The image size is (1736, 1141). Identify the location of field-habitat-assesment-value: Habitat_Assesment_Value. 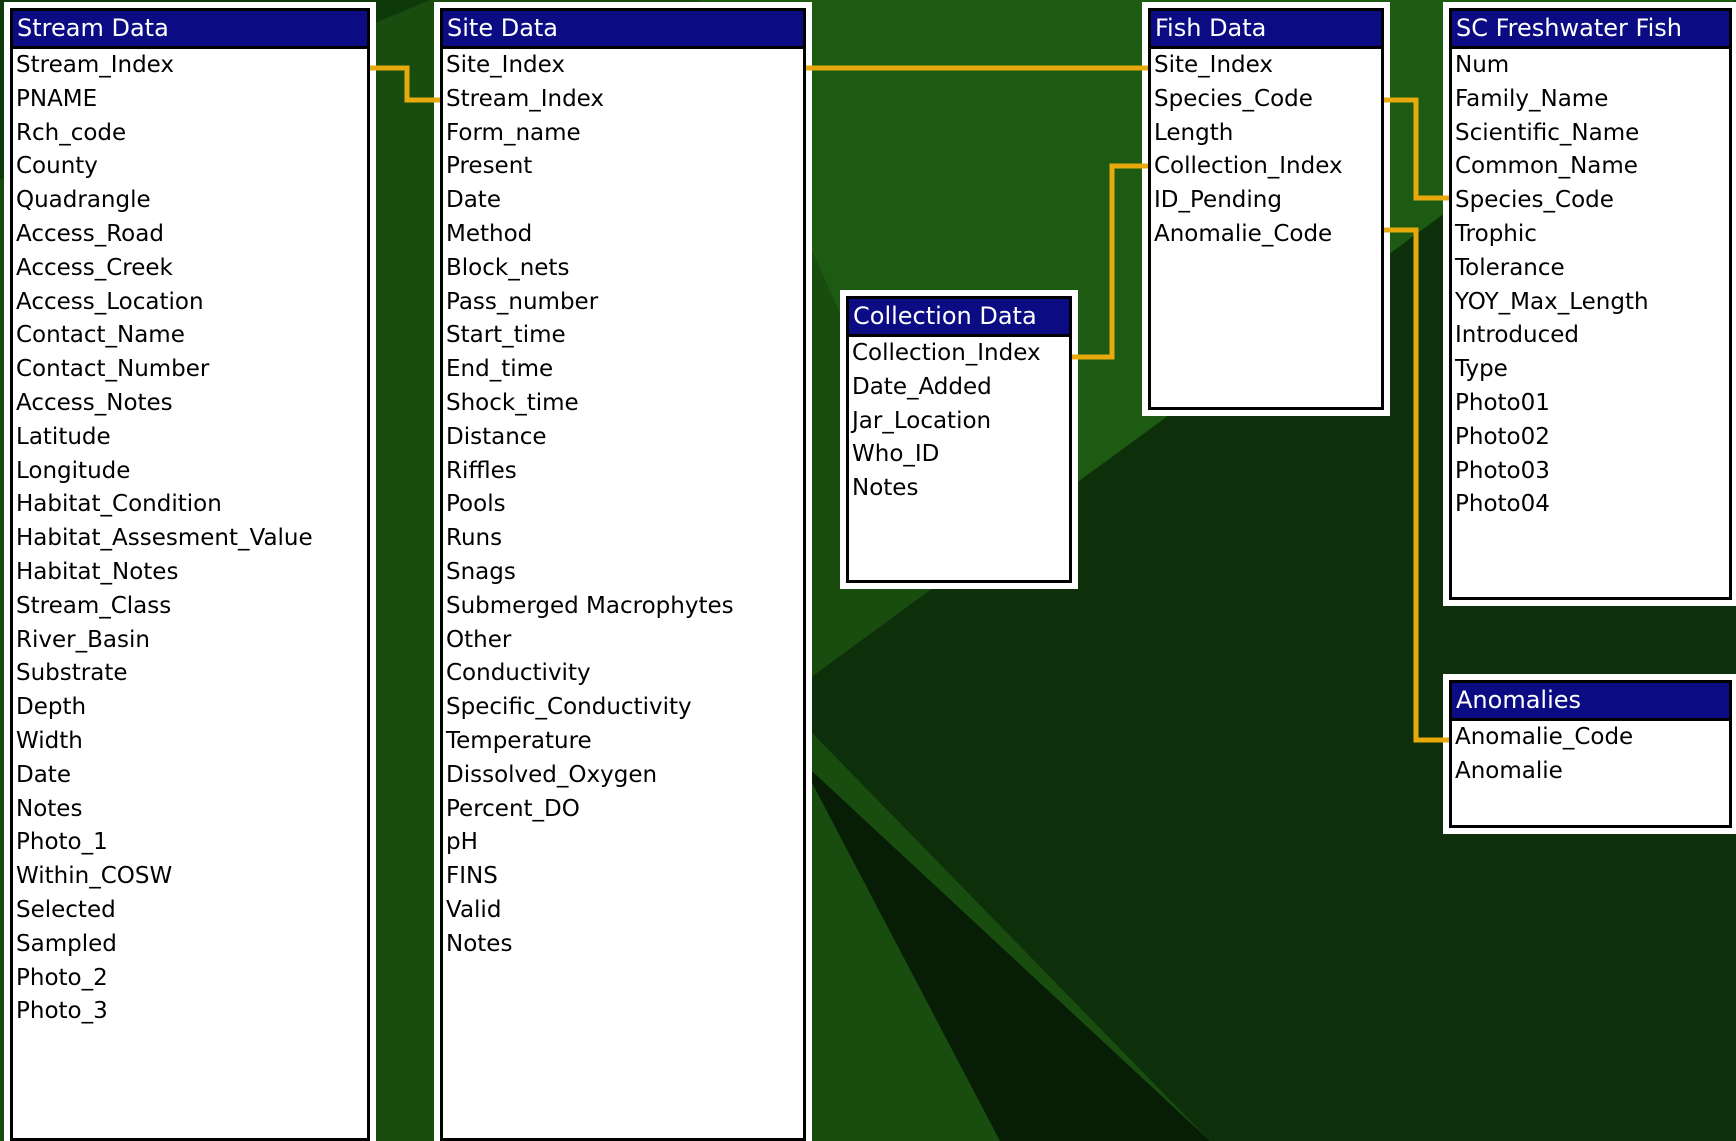
(190, 539).